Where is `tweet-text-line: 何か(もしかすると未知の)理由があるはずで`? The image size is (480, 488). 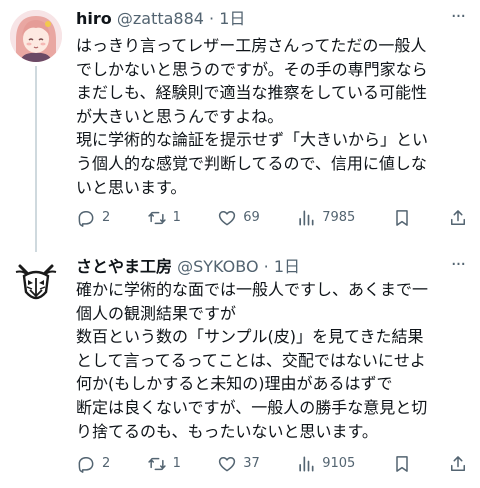 tweet-text-line: 何か(もしかすると未知の)理由があるはずで is located at coordinates (234, 384).